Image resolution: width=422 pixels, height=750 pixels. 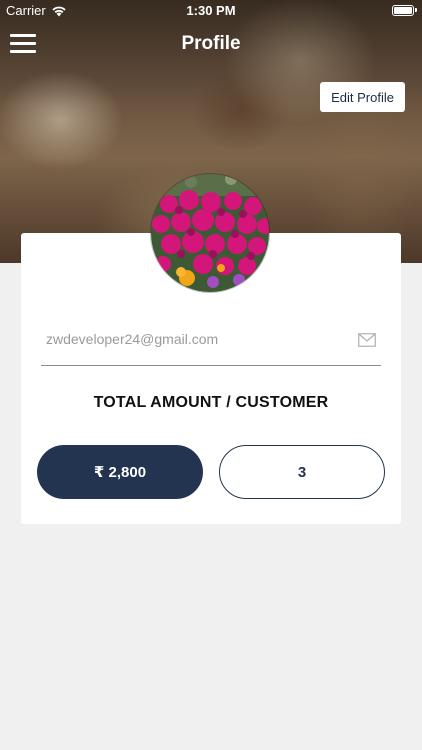 I want to click on navigation-bar: Profile, so click(x=211, y=44).